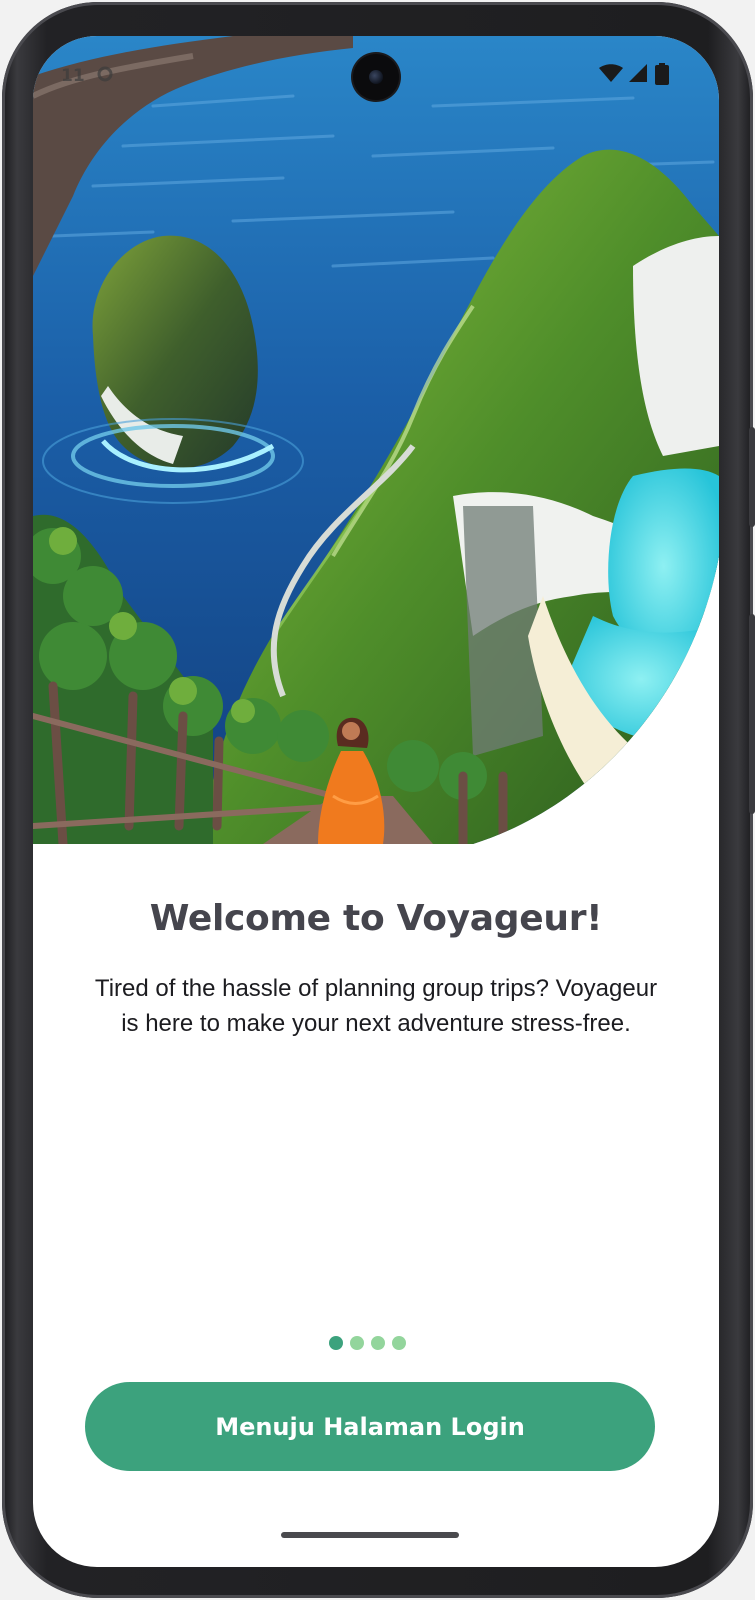  I want to click on status-right, so click(634, 76).